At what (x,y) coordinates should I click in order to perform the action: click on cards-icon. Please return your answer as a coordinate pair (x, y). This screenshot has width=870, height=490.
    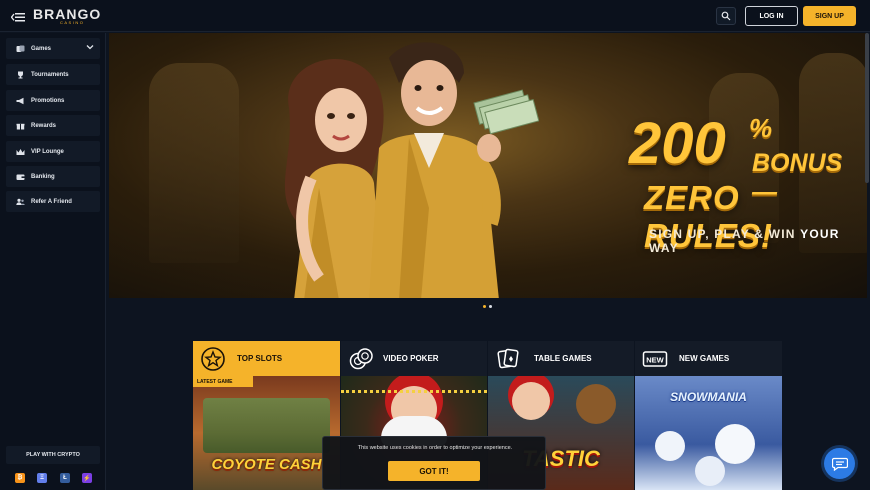
    Looking at the image, I should click on (20, 49).